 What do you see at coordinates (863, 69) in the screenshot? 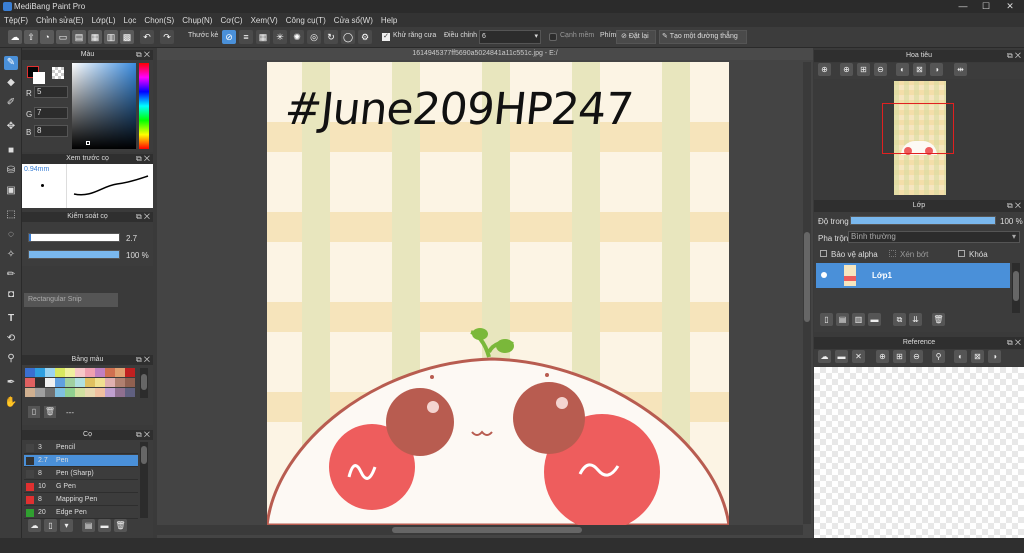
I see `fit-icon: ⊞` at bounding box center [863, 69].